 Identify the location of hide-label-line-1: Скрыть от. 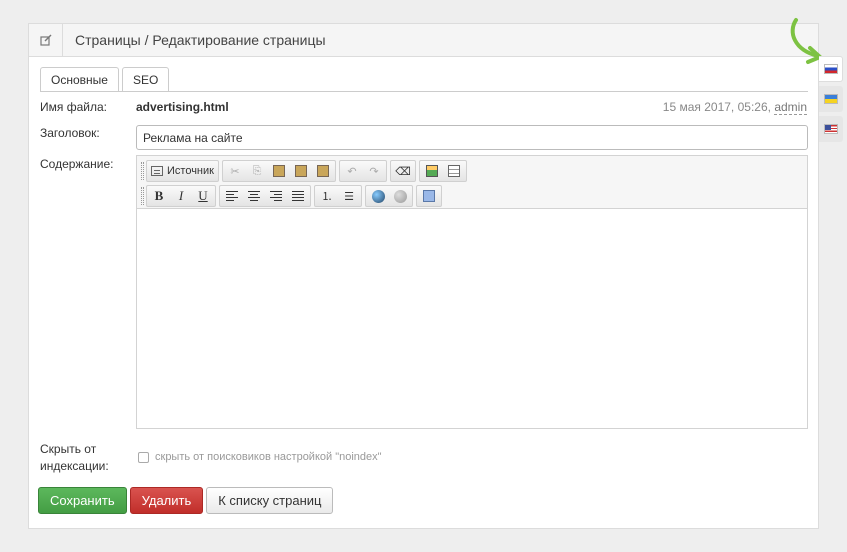
(68, 449).